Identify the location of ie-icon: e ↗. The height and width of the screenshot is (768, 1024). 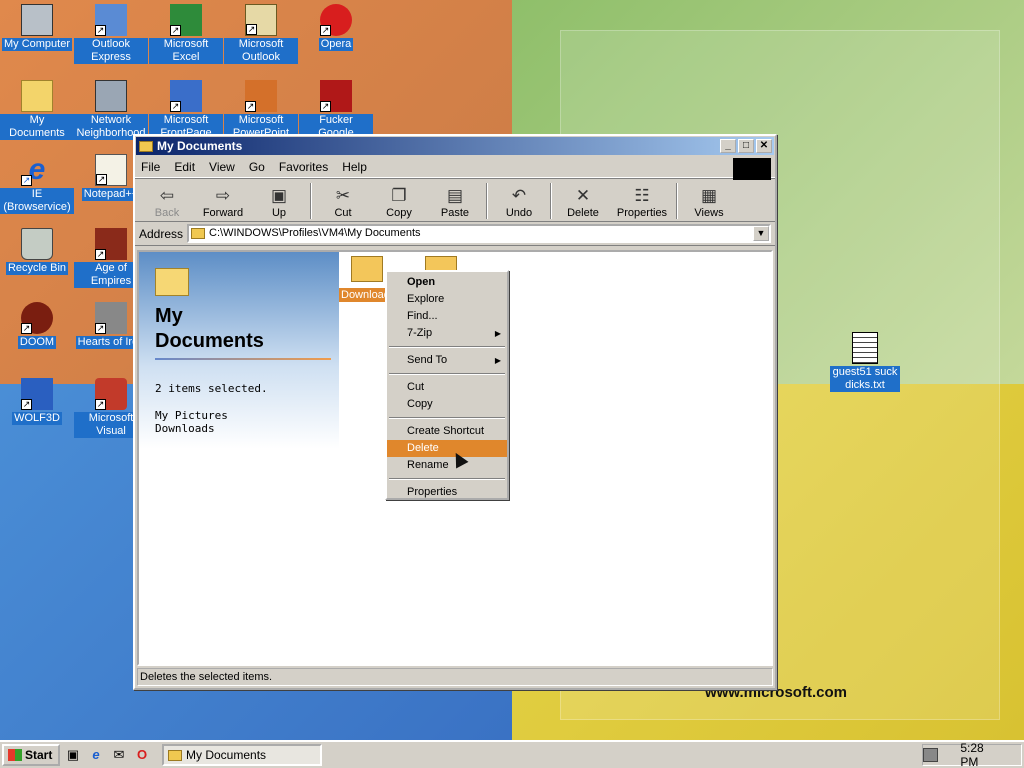
(33, 169).